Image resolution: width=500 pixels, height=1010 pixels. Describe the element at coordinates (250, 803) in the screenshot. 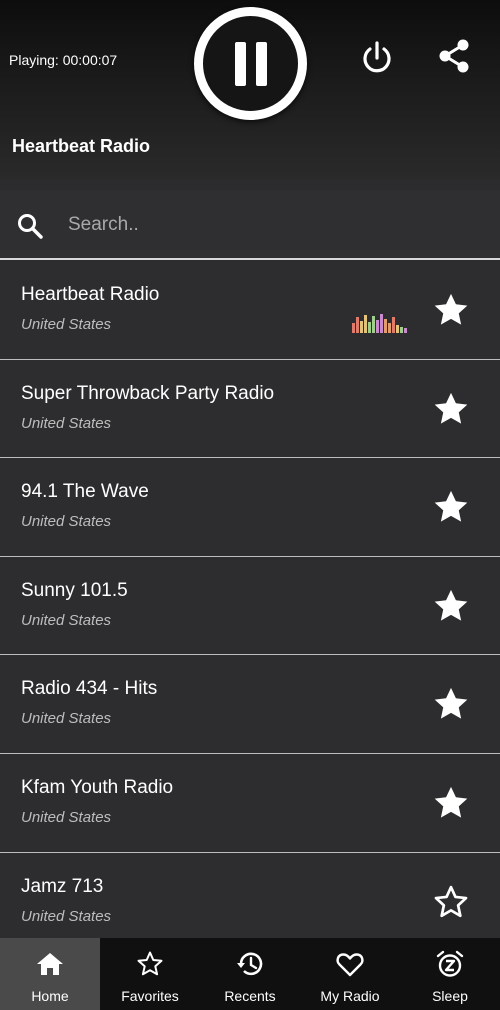

I see `station-row: Kfam Youth Radio United States` at that location.